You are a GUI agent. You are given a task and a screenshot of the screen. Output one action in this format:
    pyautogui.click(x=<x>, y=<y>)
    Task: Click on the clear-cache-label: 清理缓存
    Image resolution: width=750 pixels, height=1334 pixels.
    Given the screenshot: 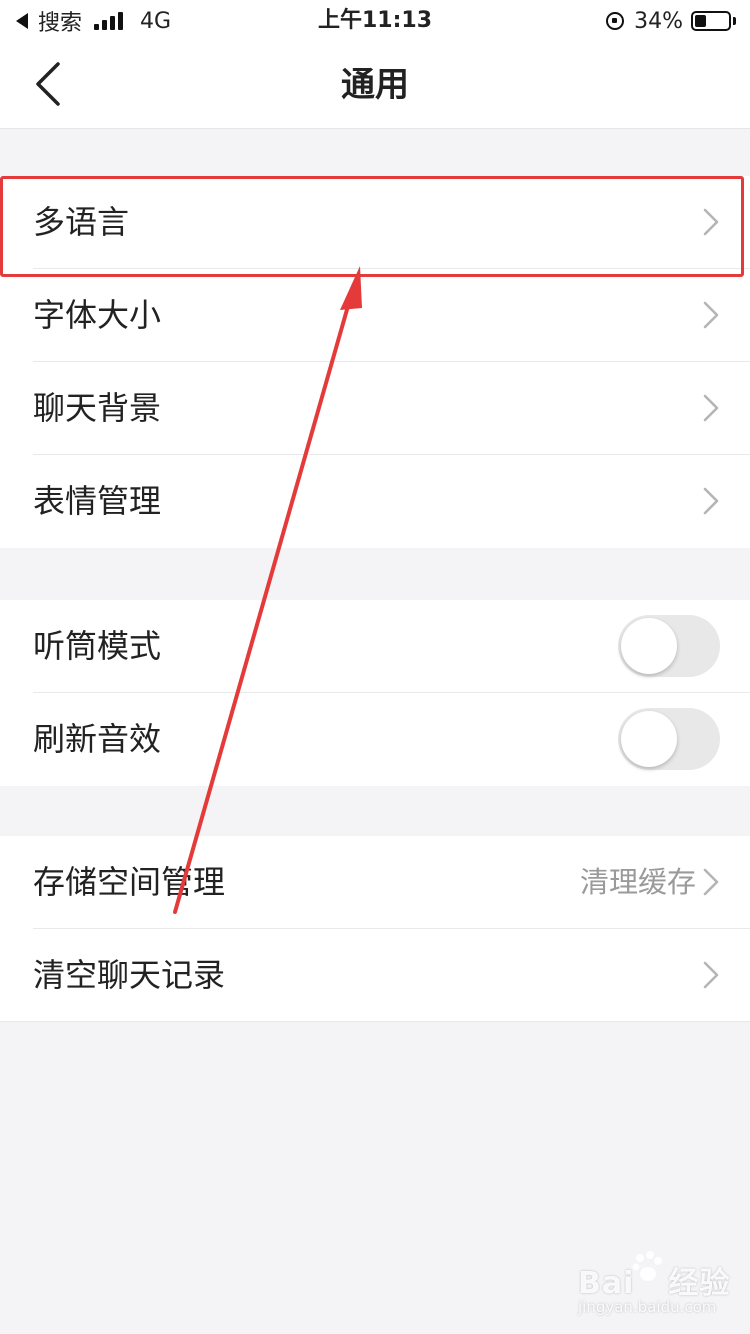 What is the action you would take?
    pyautogui.click(x=637, y=882)
    